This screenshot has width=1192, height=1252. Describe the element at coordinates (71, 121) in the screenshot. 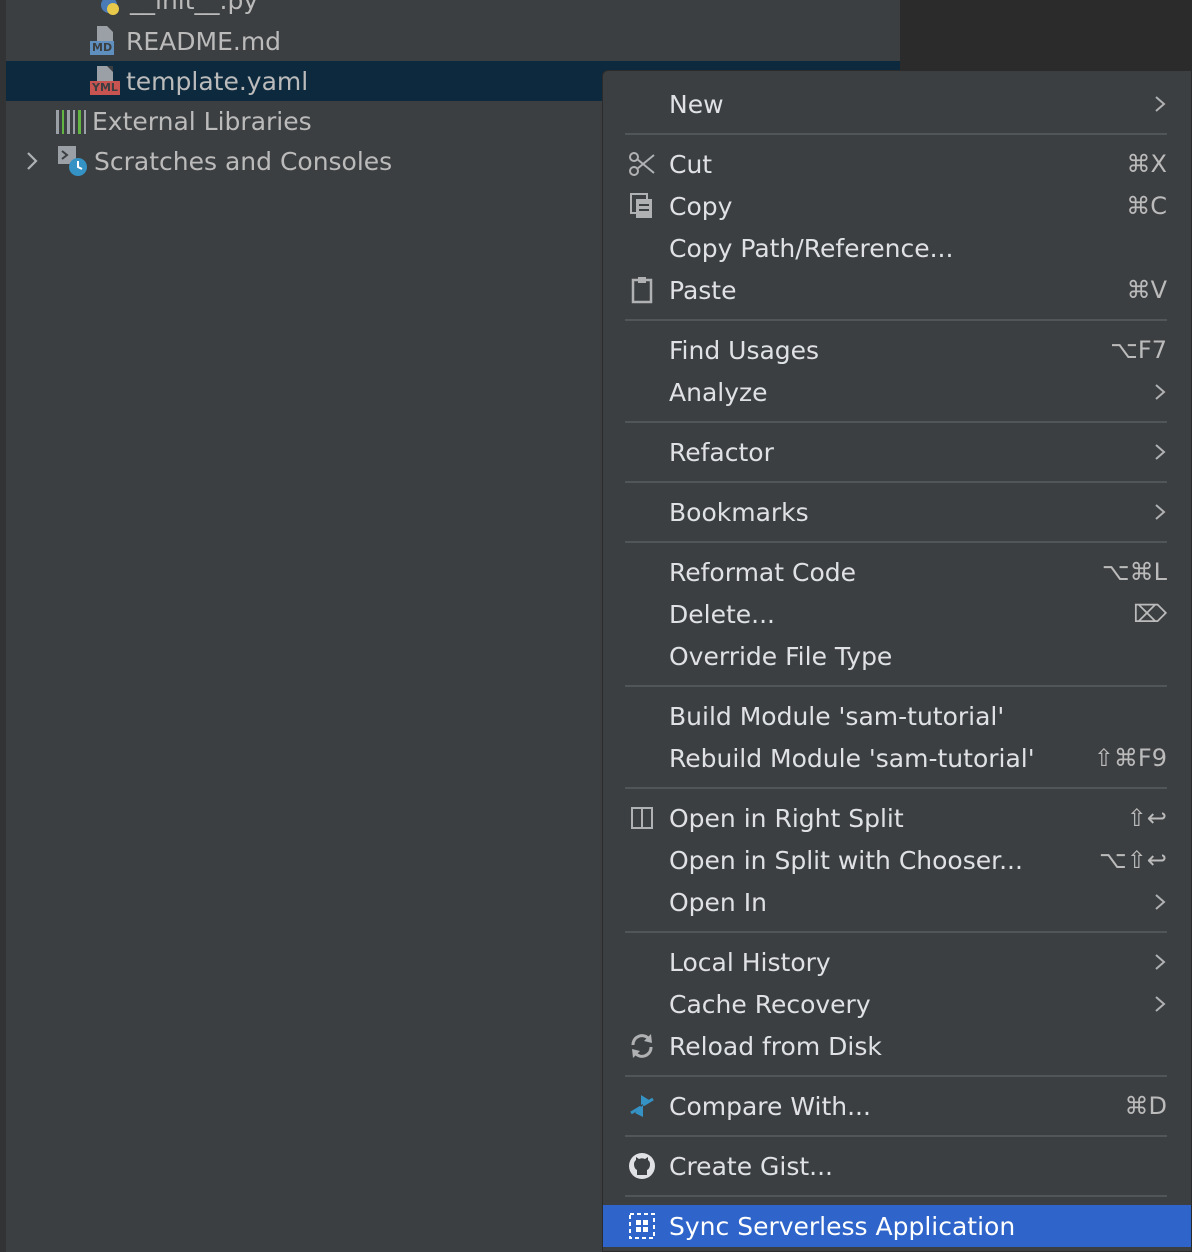

I see `libraries-icon` at that location.